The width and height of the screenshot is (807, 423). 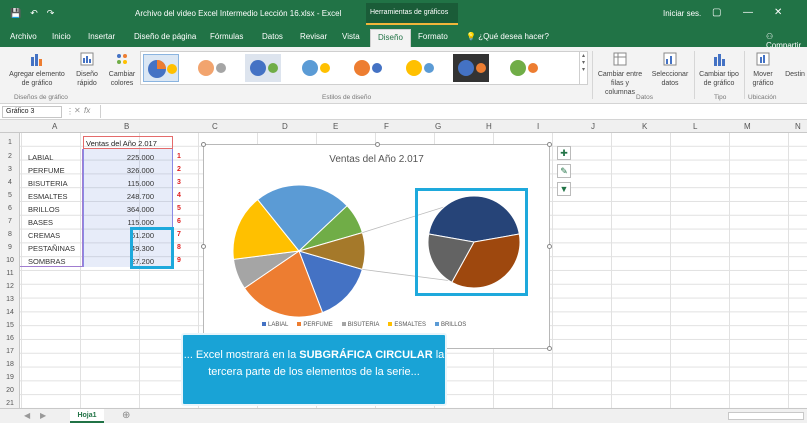 What do you see at coordinates (285, 126) in the screenshot?
I see `col-header: D` at bounding box center [285, 126].